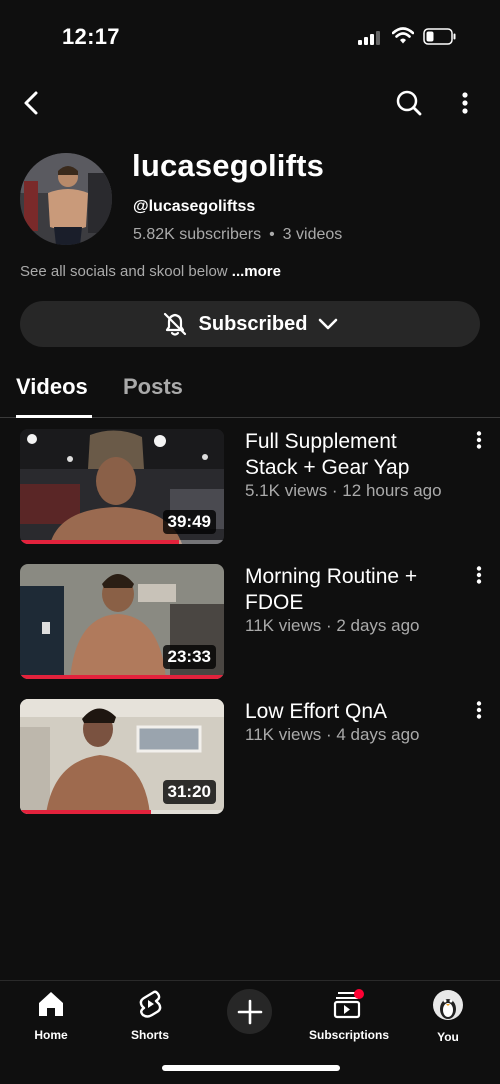 Image resolution: width=500 pixels, height=1084 pixels. What do you see at coordinates (189, 792) in the screenshot?
I see `video-duration: 31:20` at bounding box center [189, 792].